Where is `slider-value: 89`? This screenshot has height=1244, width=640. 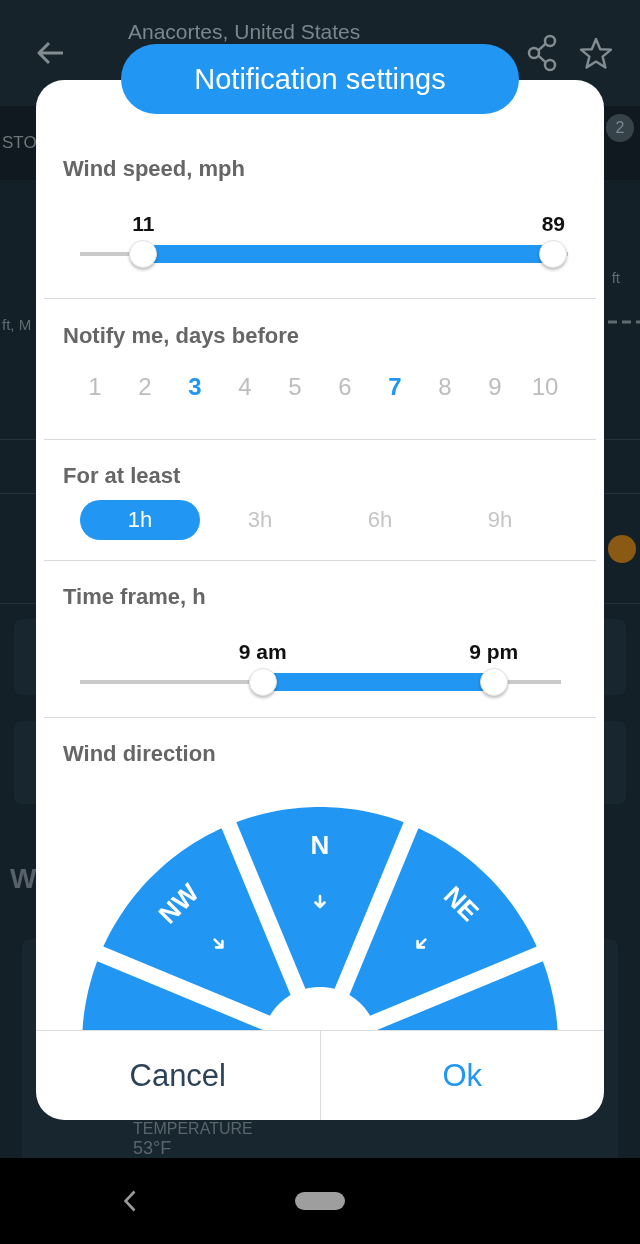 slider-value: 89 is located at coordinates (553, 224).